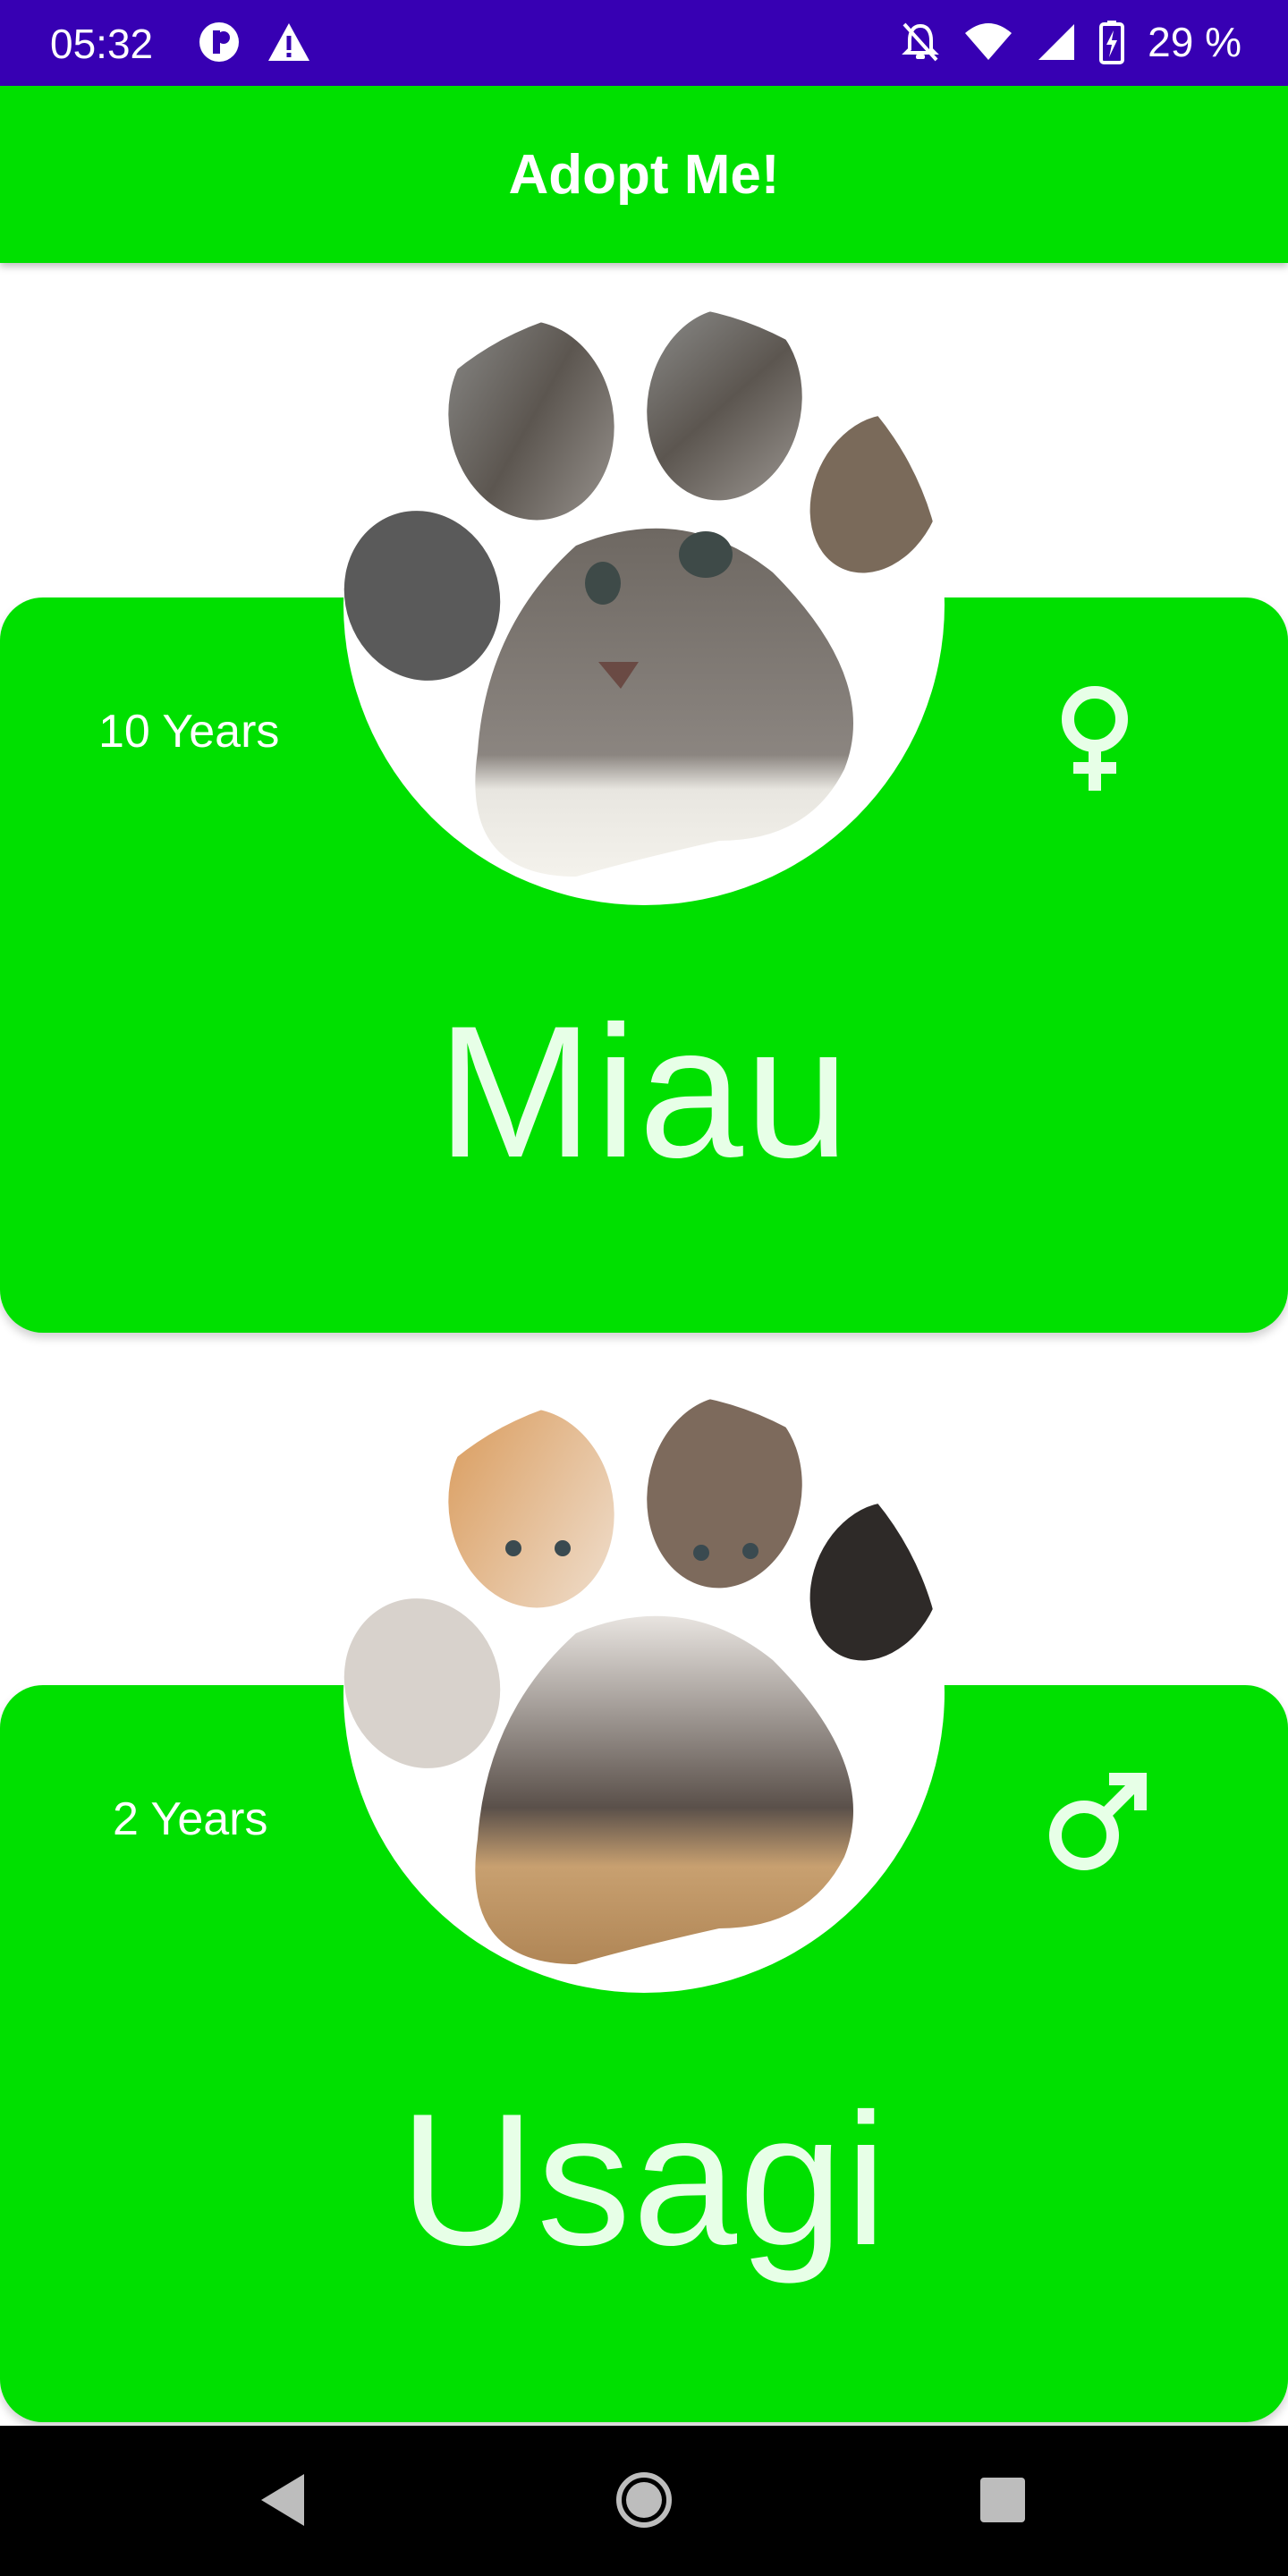  What do you see at coordinates (1095, 738) in the screenshot?
I see `female-icon` at bounding box center [1095, 738].